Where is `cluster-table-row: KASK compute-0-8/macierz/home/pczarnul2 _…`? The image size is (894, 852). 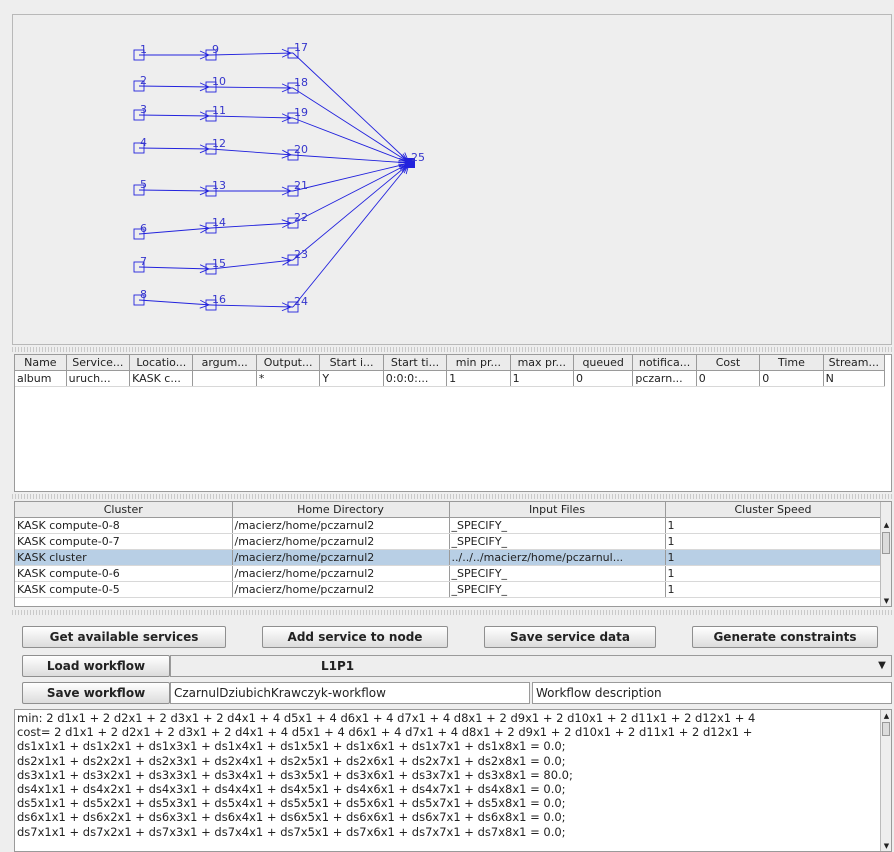
cluster-table-row: KASK compute-0-8/macierz/home/pczarnul2 _… is located at coordinates (448, 525).